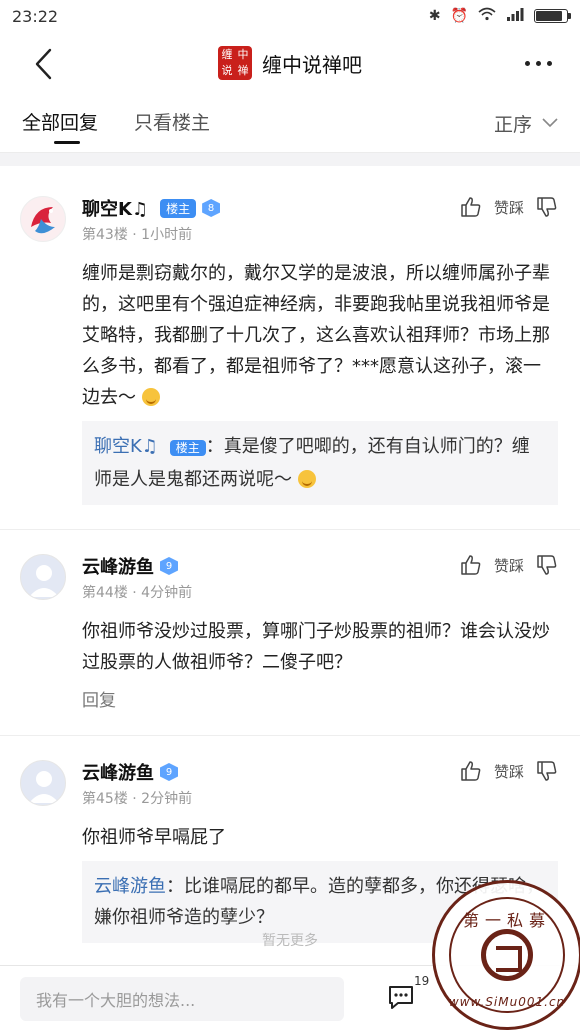 Image resolution: width=580 pixels, height=1031 pixels. What do you see at coordinates (130, 886) in the screenshot?
I see `quote-username: 云峰游鱼` at bounding box center [130, 886].